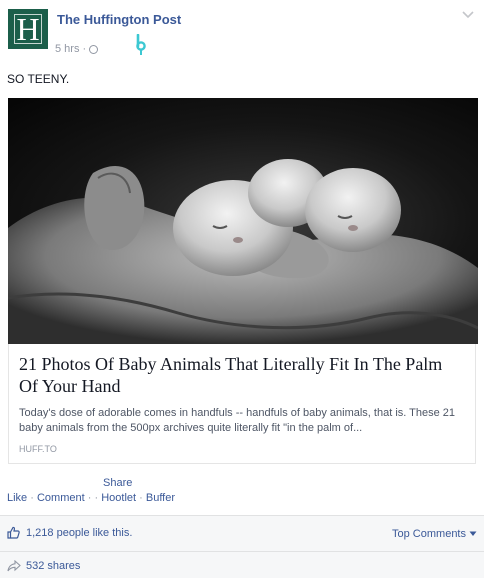 This screenshot has width=484, height=578. What do you see at coordinates (473, 533) in the screenshot?
I see `caret-down-icon` at bounding box center [473, 533].